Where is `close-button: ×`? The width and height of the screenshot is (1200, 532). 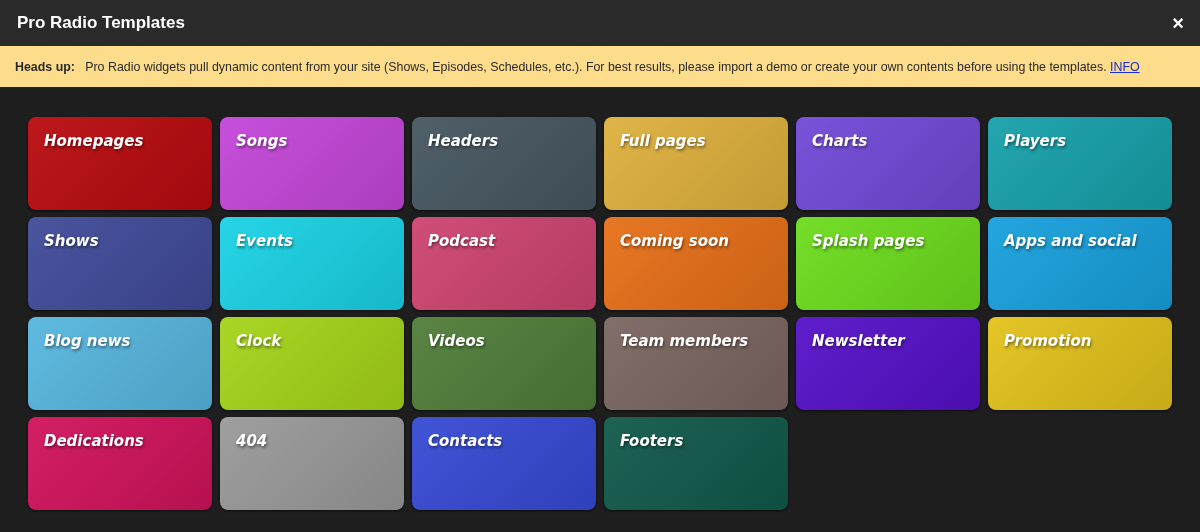
close-button: × is located at coordinates (1178, 23).